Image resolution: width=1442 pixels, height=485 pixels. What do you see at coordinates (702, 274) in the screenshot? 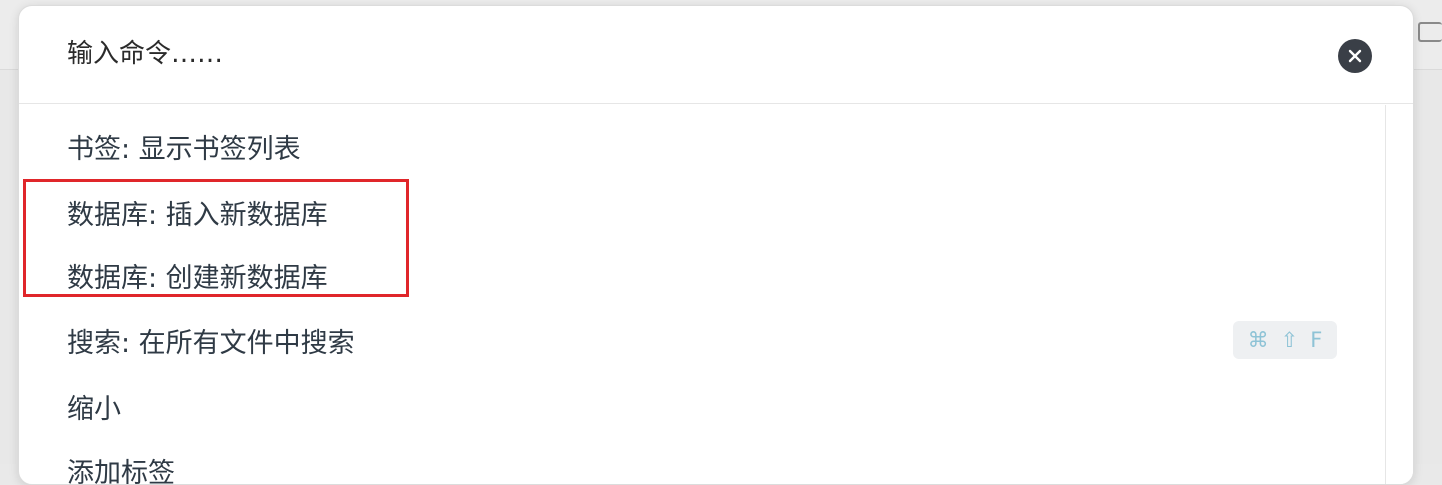
I see `command-item-create-database: 数据库: 创建新数据库` at bounding box center [702, 274].